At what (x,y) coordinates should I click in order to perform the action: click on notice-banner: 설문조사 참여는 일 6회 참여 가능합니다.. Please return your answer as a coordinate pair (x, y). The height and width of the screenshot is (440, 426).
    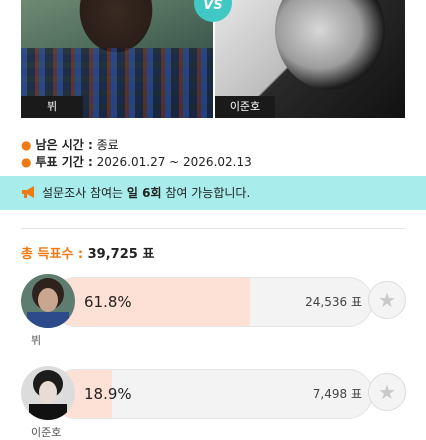
    Looking at the image, I should click on (213, 193).